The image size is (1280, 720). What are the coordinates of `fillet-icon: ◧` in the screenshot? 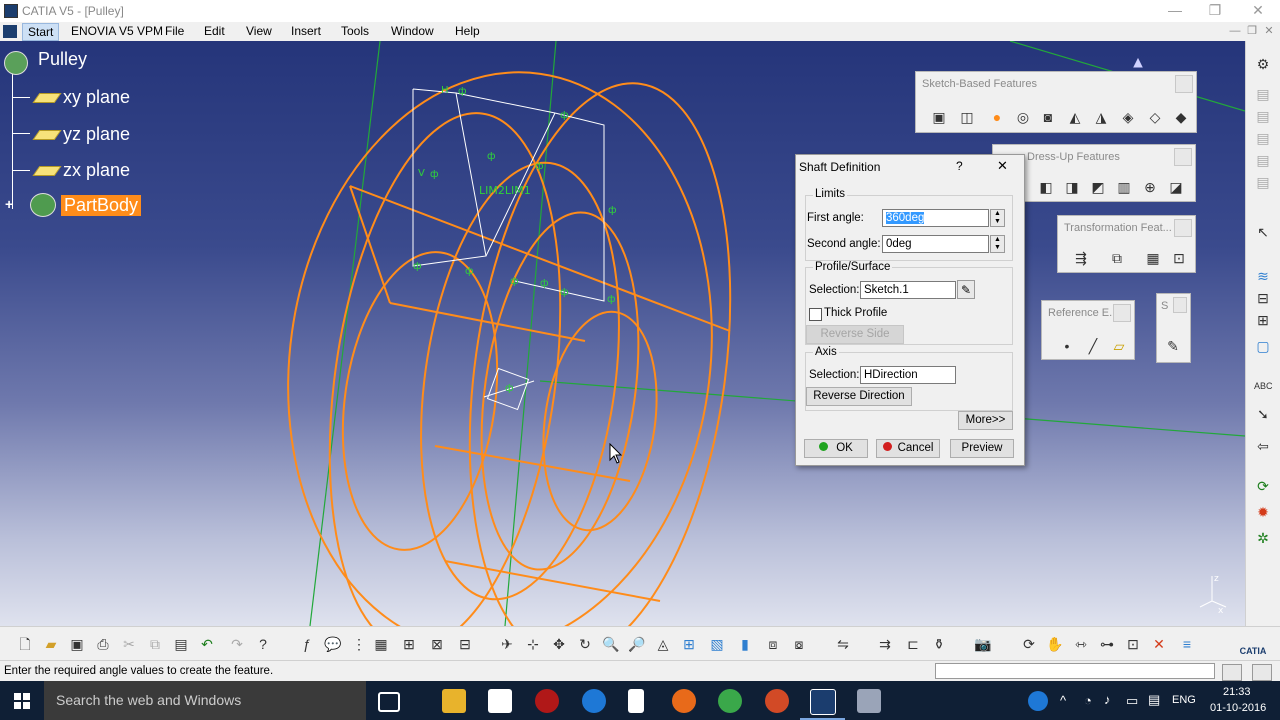 It's located at (1046, 187).